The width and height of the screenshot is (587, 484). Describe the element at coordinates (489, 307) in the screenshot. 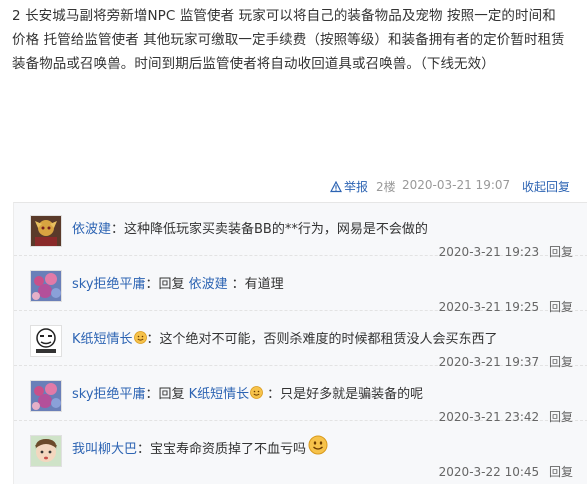

I see `reply-time: 2020-3-21 19:25` at that location.